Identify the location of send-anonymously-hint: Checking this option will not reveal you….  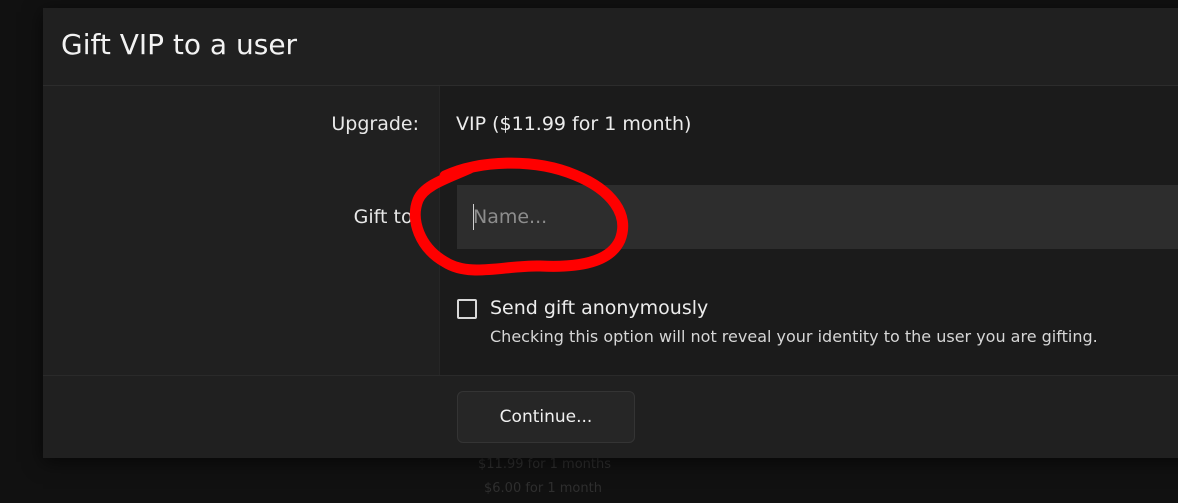
(794, 336).